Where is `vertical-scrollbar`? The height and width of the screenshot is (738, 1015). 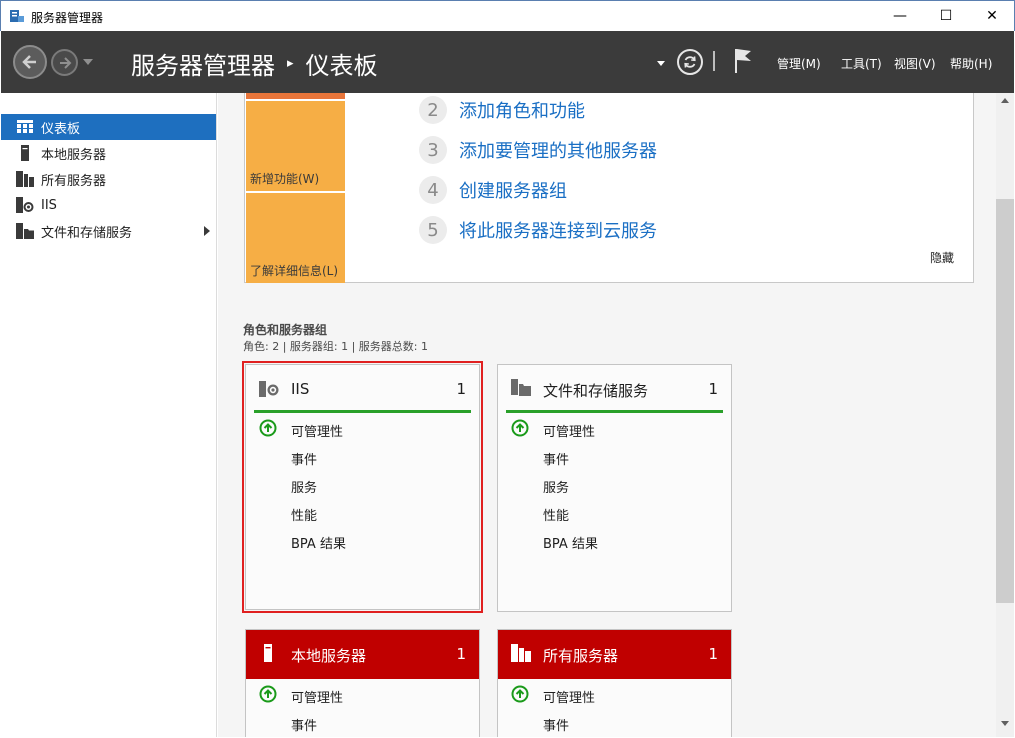 vertical-scrollbar is located at coordinates (1005, 415).